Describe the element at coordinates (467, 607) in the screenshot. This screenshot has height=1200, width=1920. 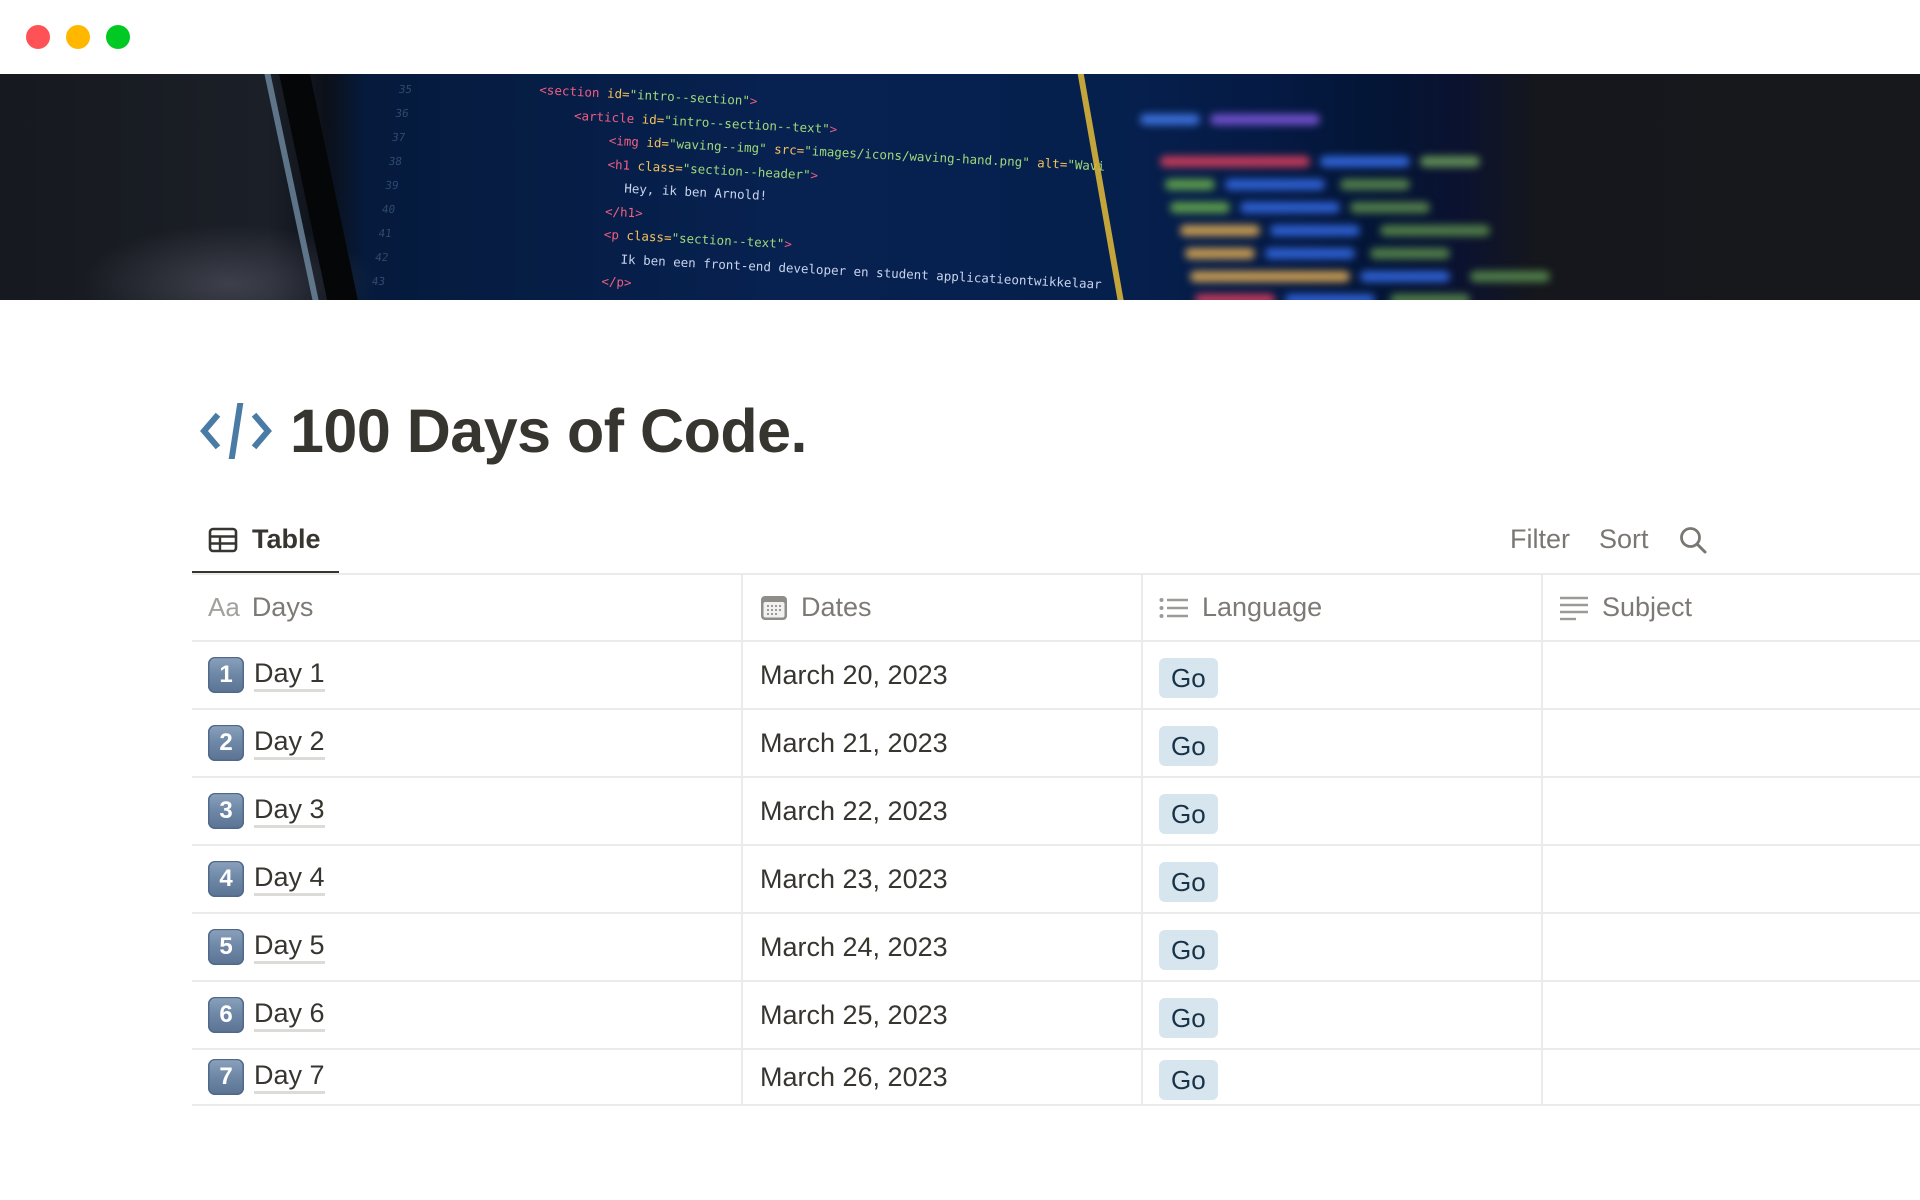
I see `column-header-days: Aa Days` at that location.